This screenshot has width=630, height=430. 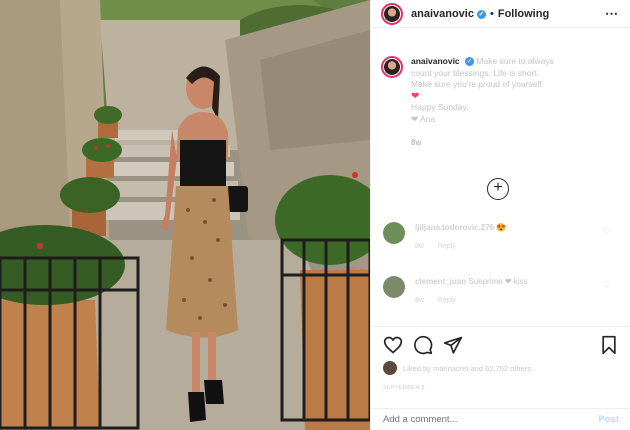 I want to click on add-comment-input, so click(x=491, y=419).